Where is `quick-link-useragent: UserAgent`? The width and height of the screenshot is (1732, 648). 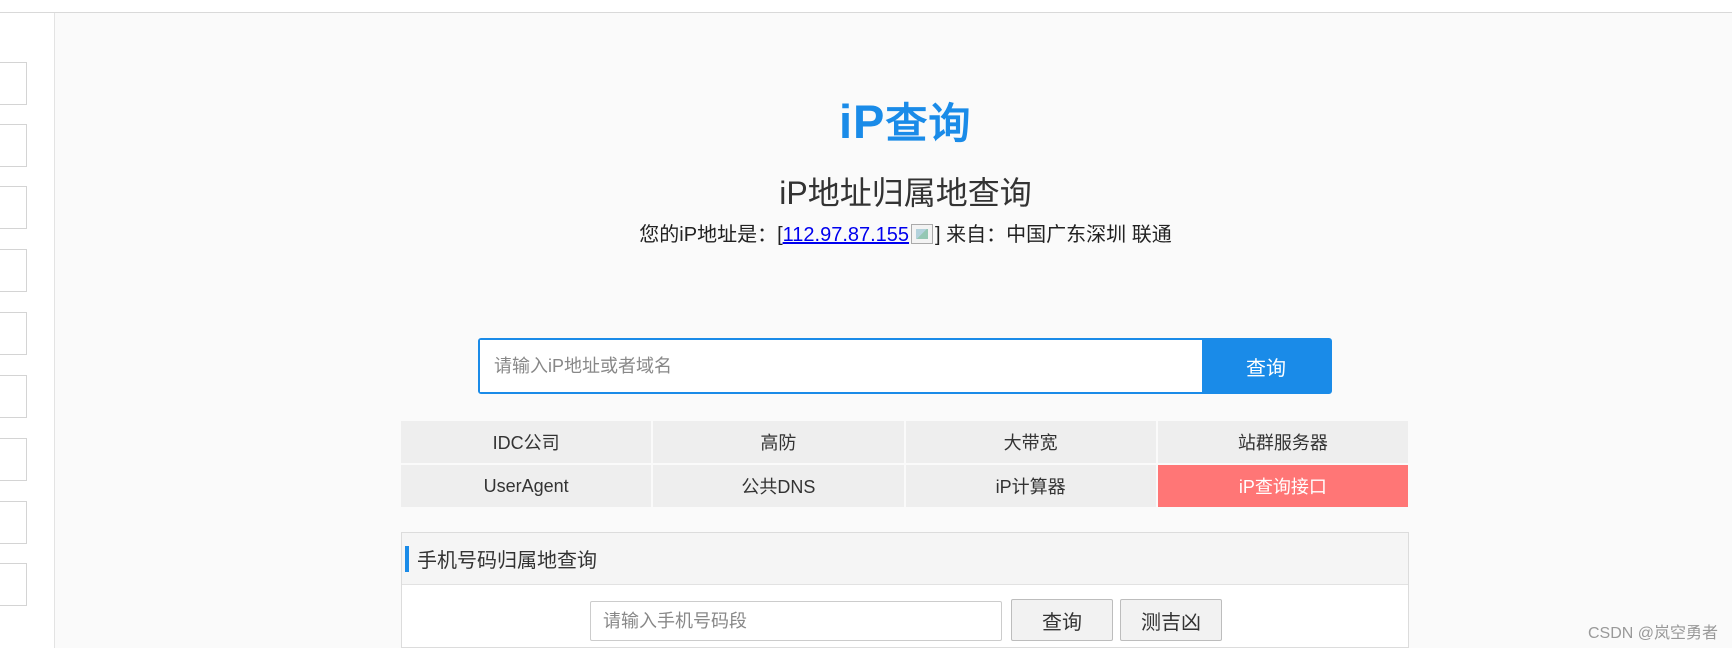 quick-link-useragent: UserAgent is located at coordinates (526, 486).